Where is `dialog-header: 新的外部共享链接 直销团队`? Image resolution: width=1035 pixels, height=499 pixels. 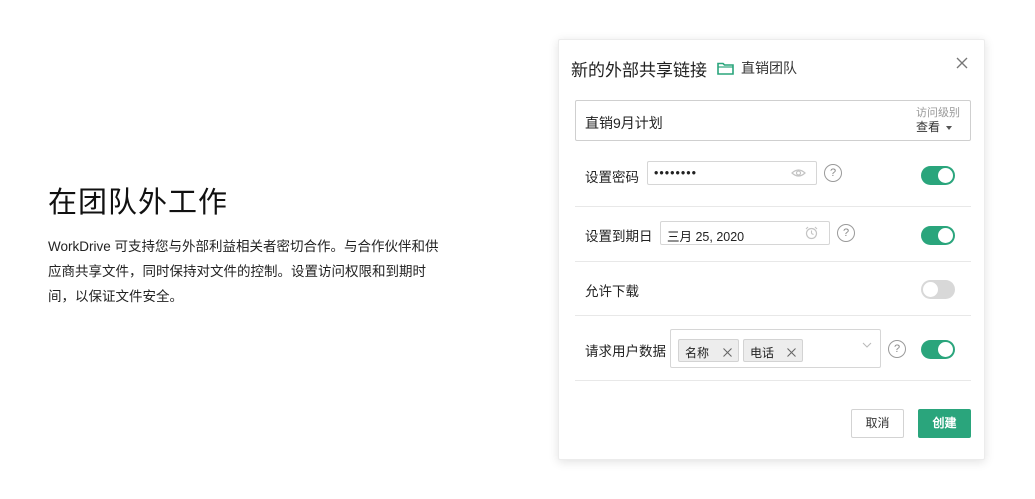
dialog-header: 新的外部共享链接 直销团队 is located at coordinates (771, 67).